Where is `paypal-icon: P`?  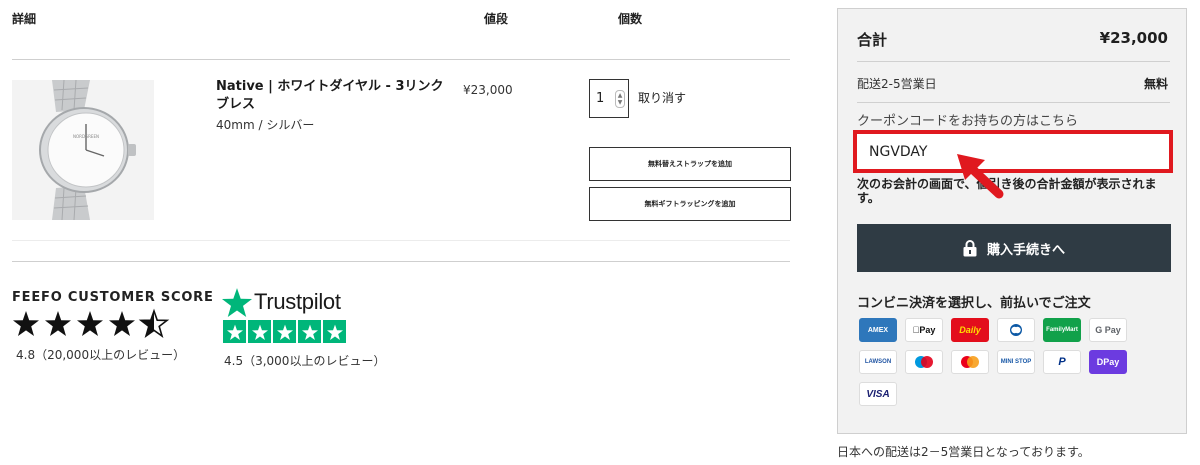
paypal-icon: P is located at coordinates (1062, 362).